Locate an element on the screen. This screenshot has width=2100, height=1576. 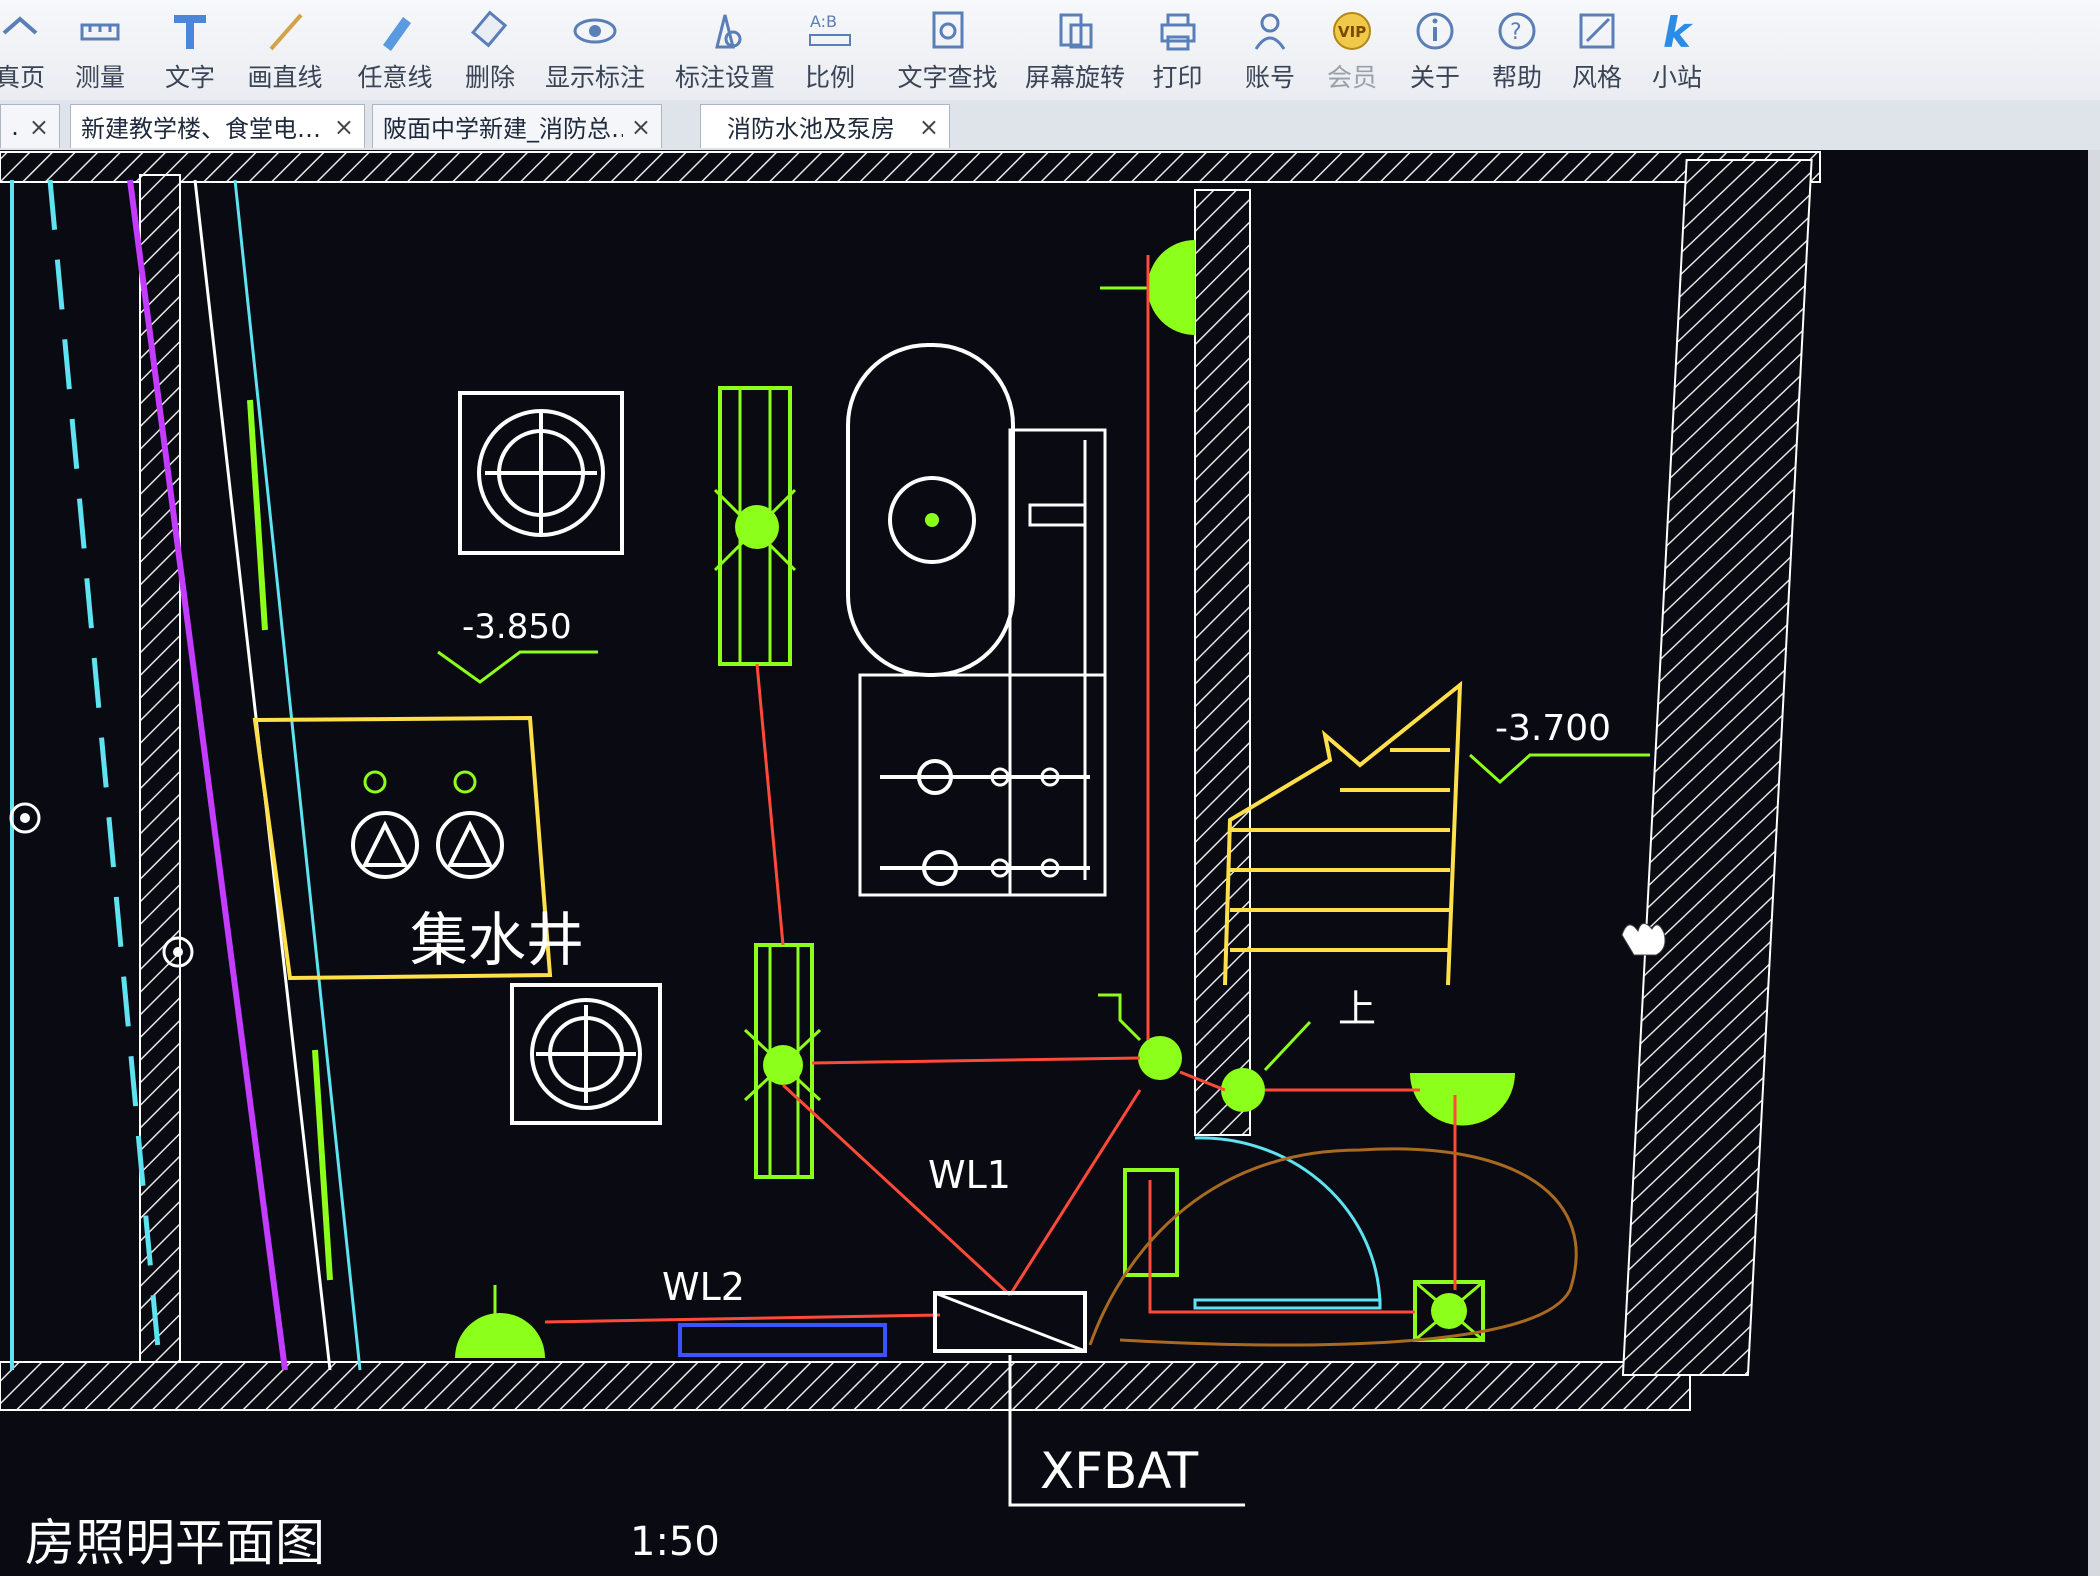
toolbar-home-button: 真页 is located at coordinates (22, 50).